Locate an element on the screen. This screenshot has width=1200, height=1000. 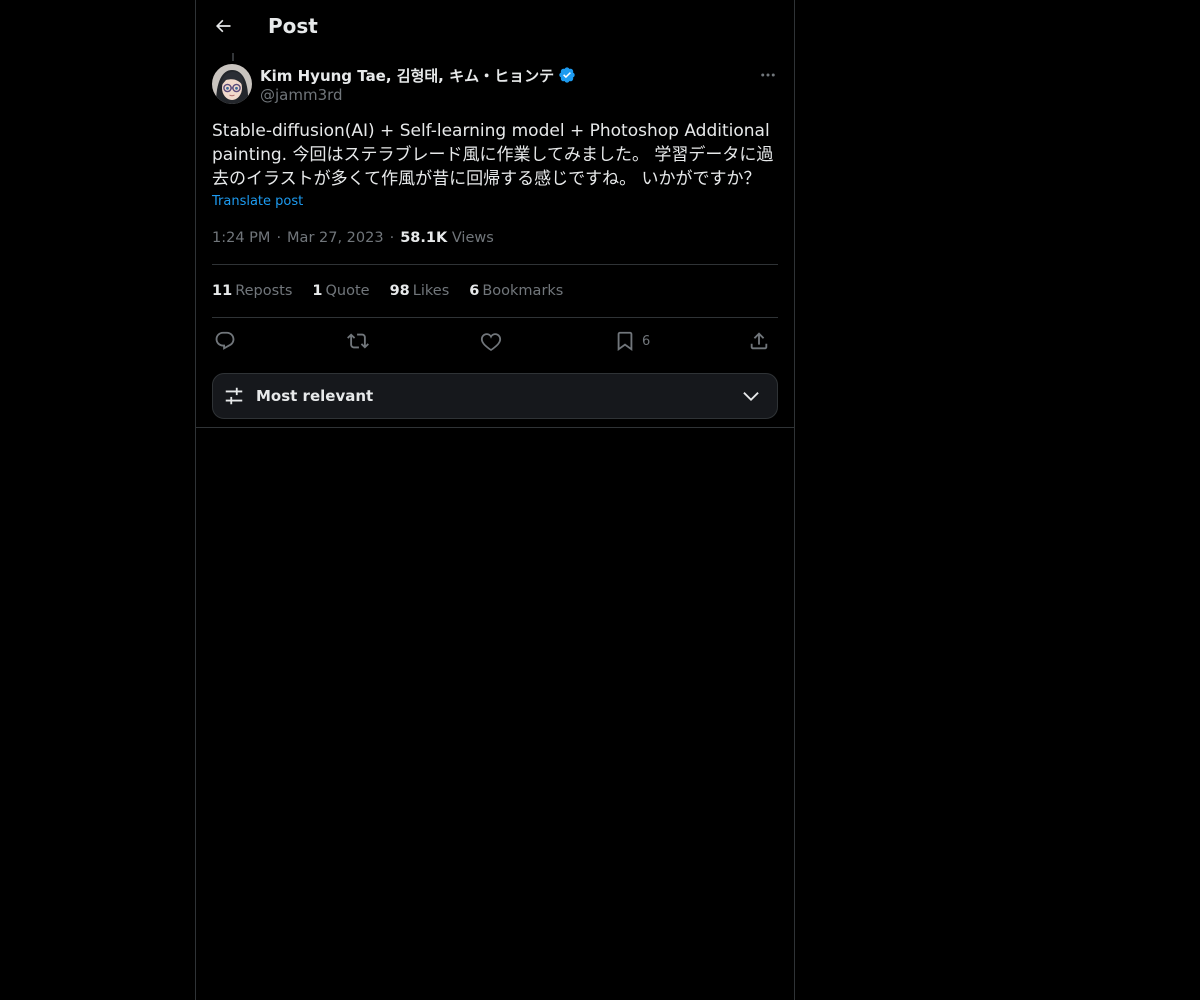
bookmark-button: 6 is located at coordinates (632, 341).